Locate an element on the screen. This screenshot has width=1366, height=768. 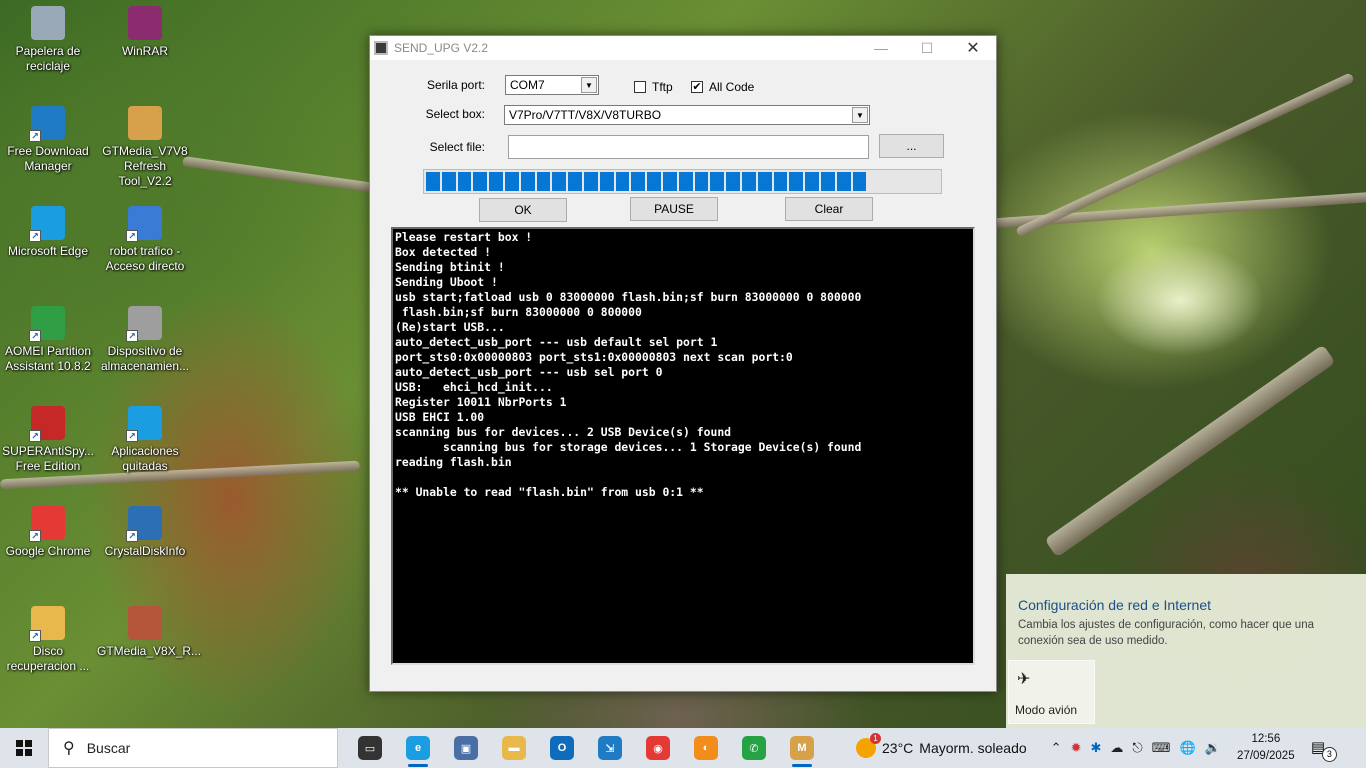
clear-button: Clear is located at coordinates (829, 209).